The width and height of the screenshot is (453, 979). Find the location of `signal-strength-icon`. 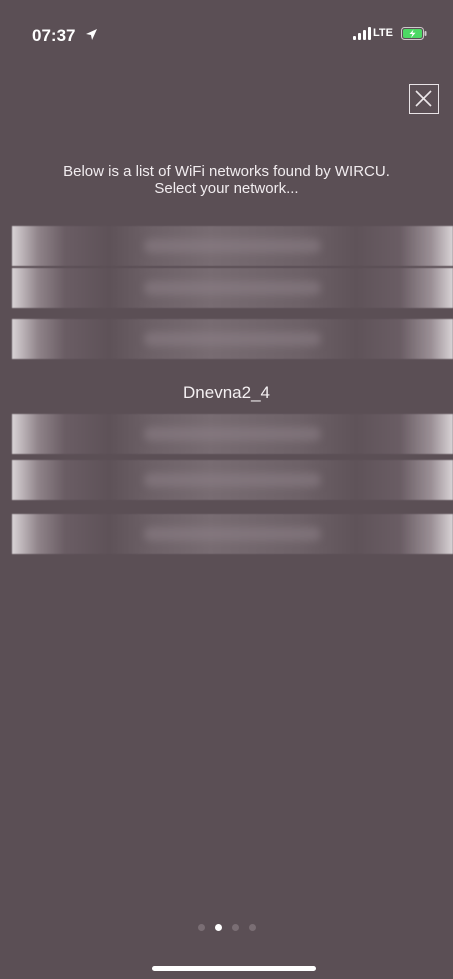

signal-strength-icon is located at coordinates (362, 33).